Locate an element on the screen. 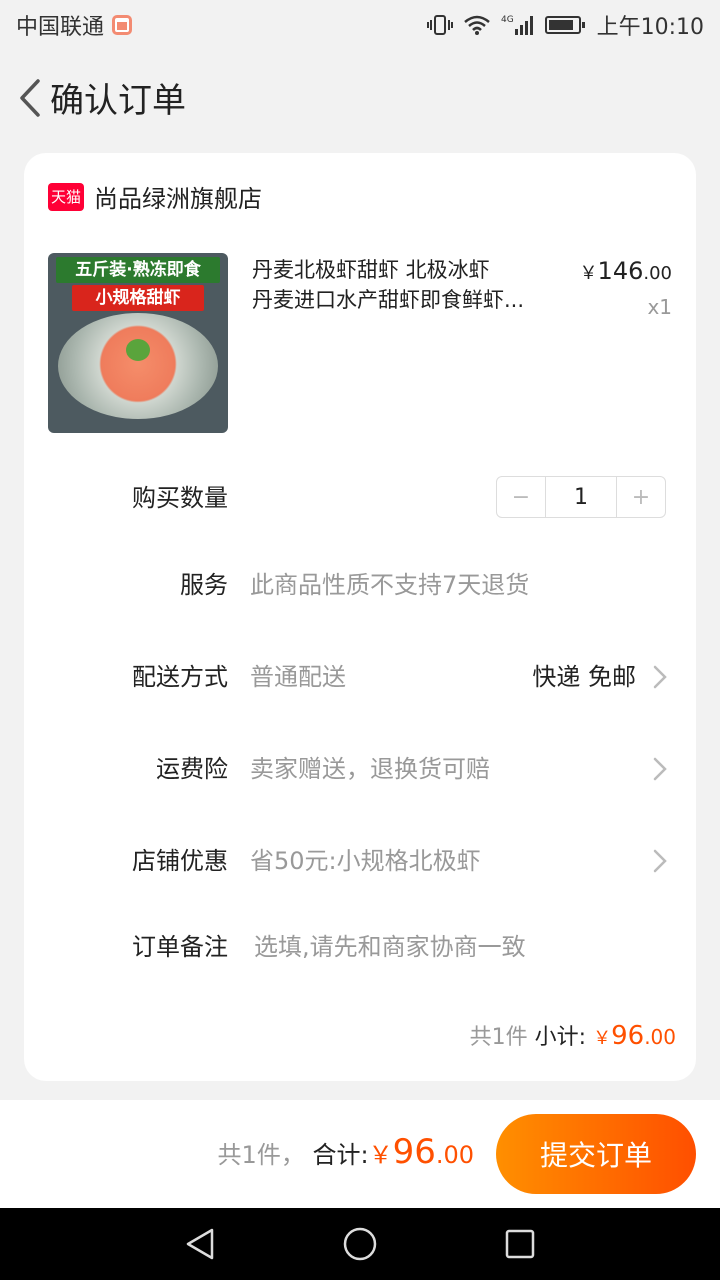 The width and height of the screenshot is (720, 1280). total-amount: ￥96.00 is located at coordinates (421, 1152).